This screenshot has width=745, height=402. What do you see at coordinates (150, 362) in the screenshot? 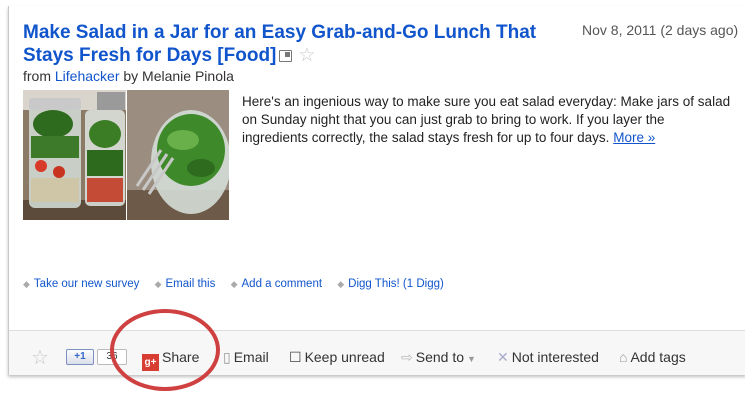
I see `google-plus-icon: g+` at bounding box center [150, 362].